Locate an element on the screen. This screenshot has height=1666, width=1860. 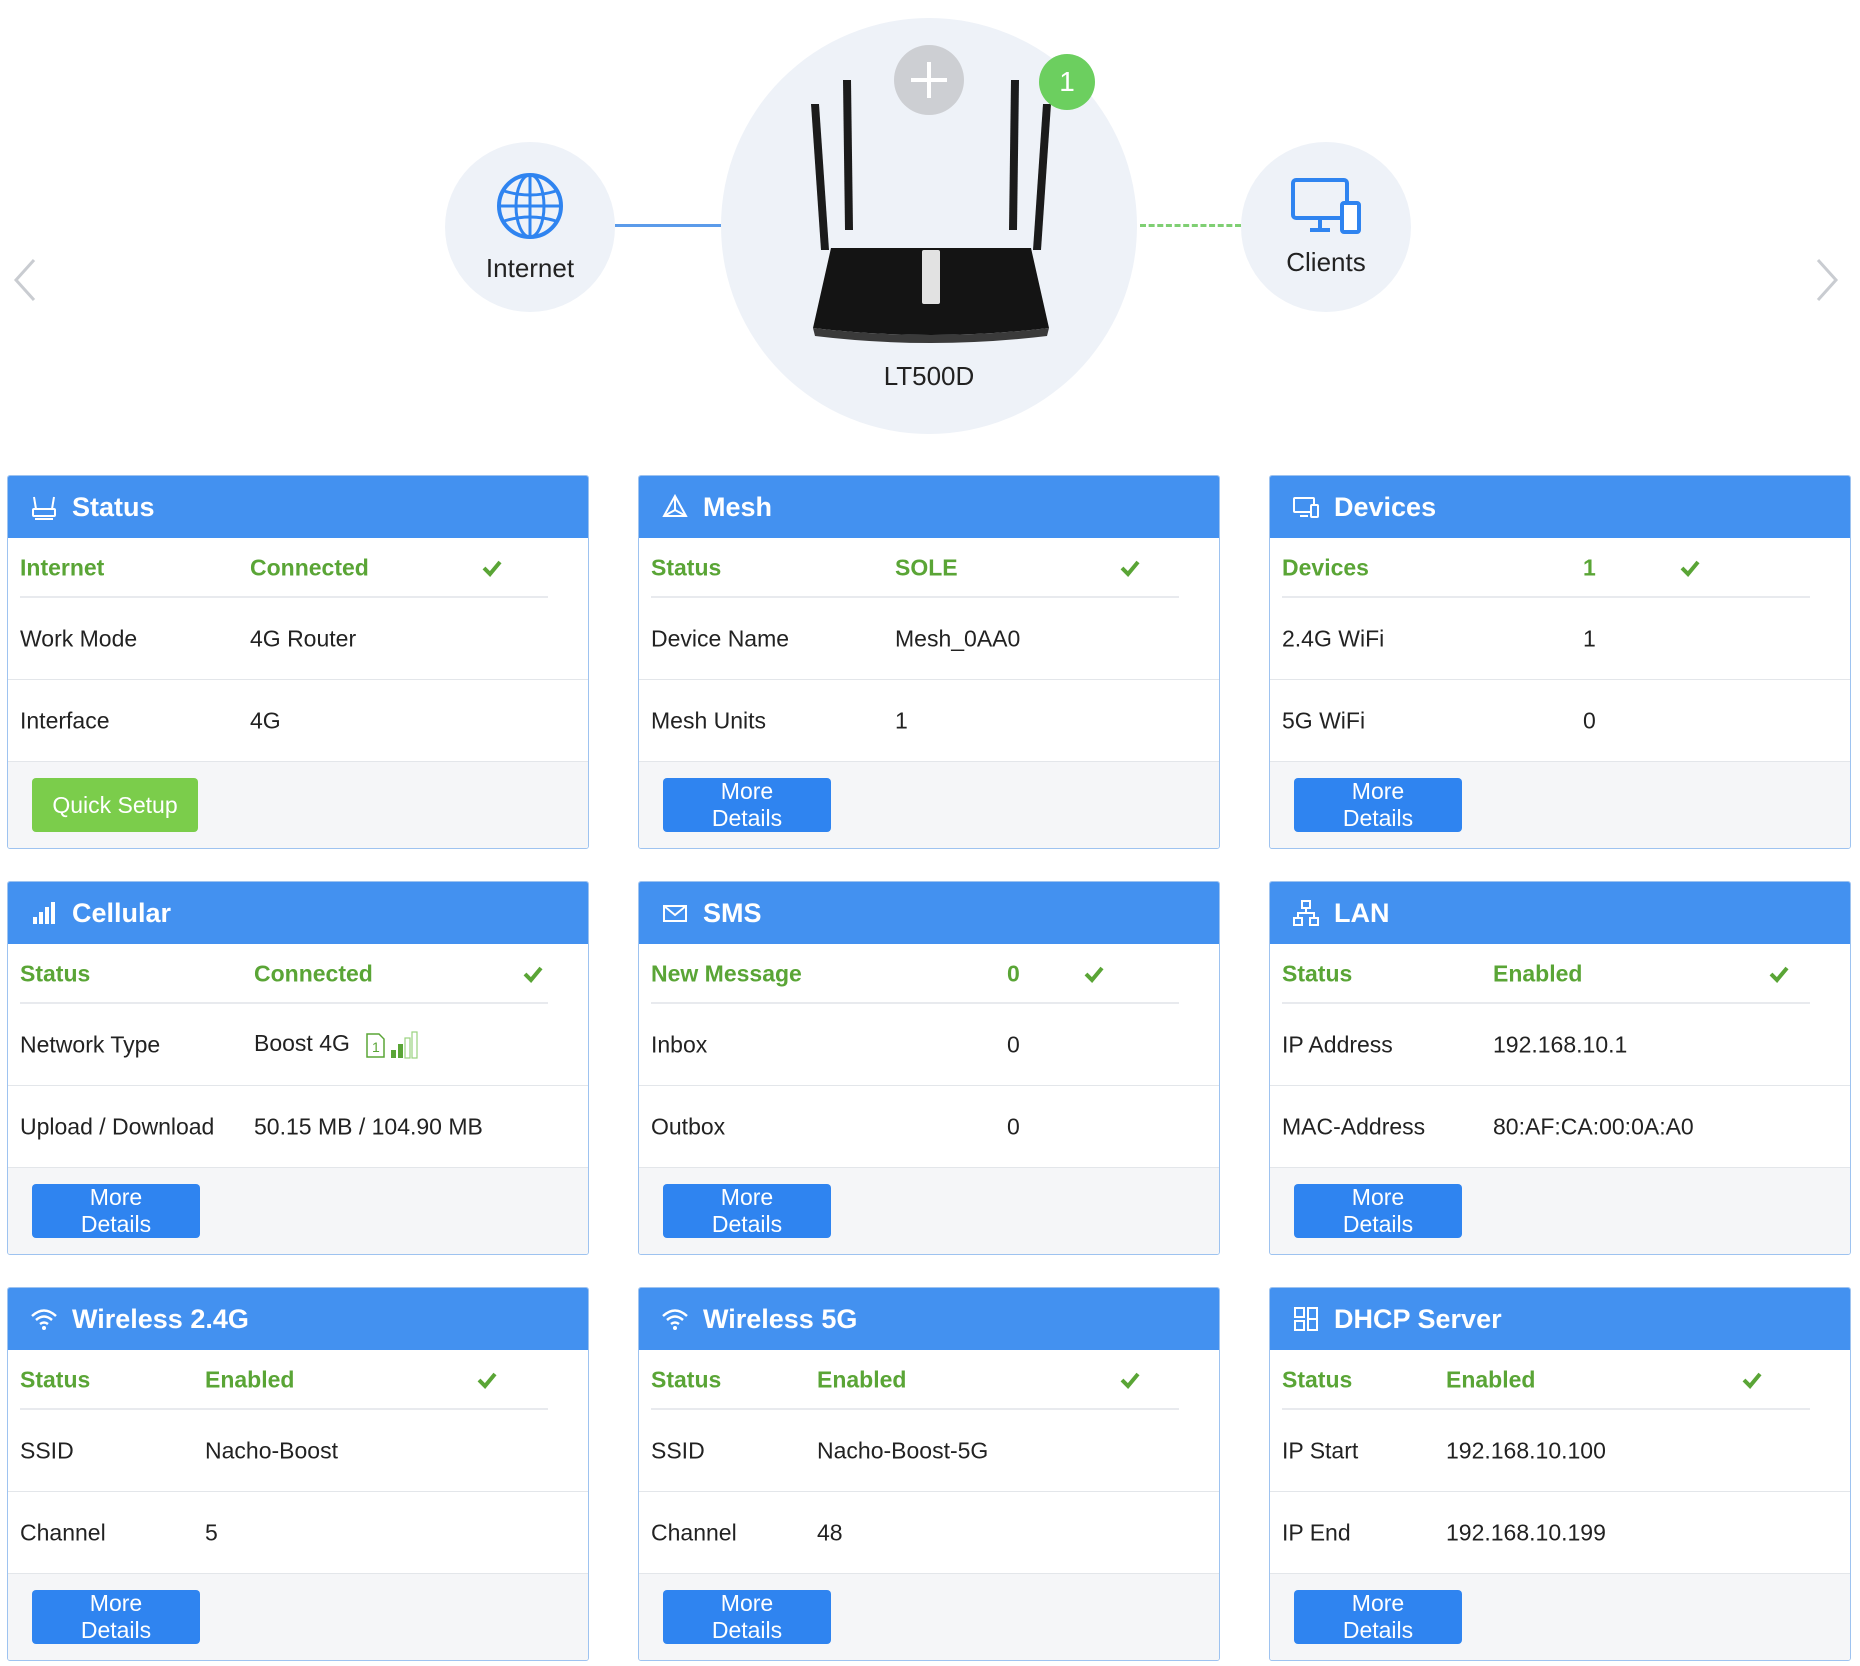
internet-link-line is located at coordinates (668, 225).